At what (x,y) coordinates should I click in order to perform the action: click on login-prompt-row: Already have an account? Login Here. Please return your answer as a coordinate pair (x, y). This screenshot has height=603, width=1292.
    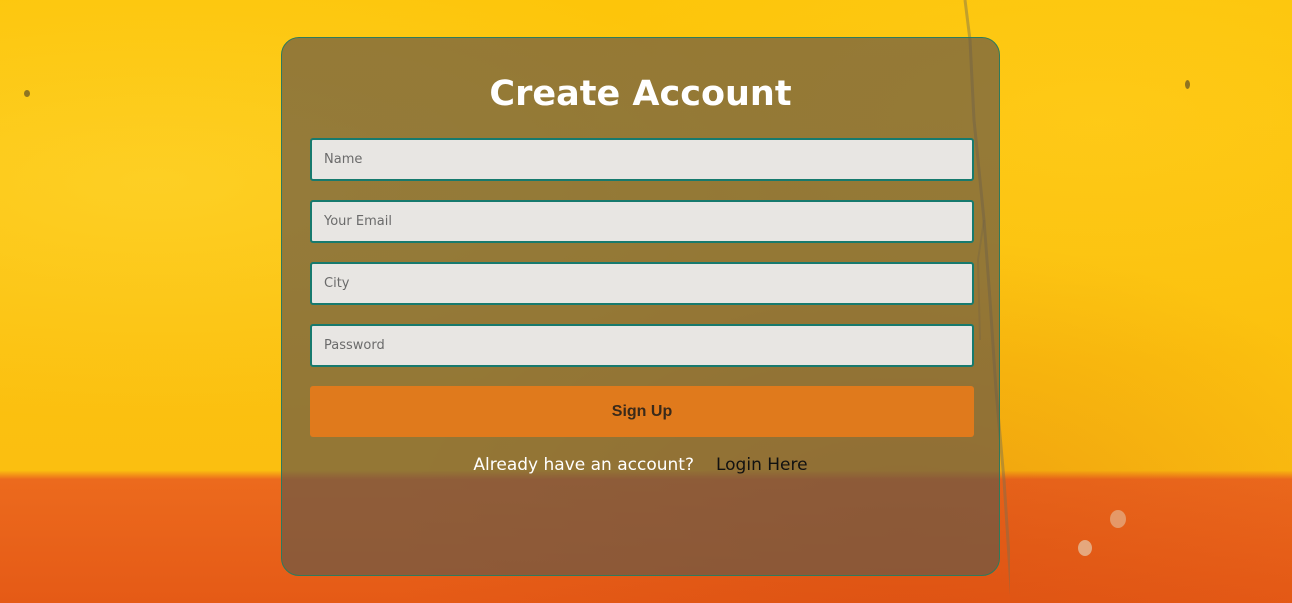
    Looking at the image, I should click on (640, 465).